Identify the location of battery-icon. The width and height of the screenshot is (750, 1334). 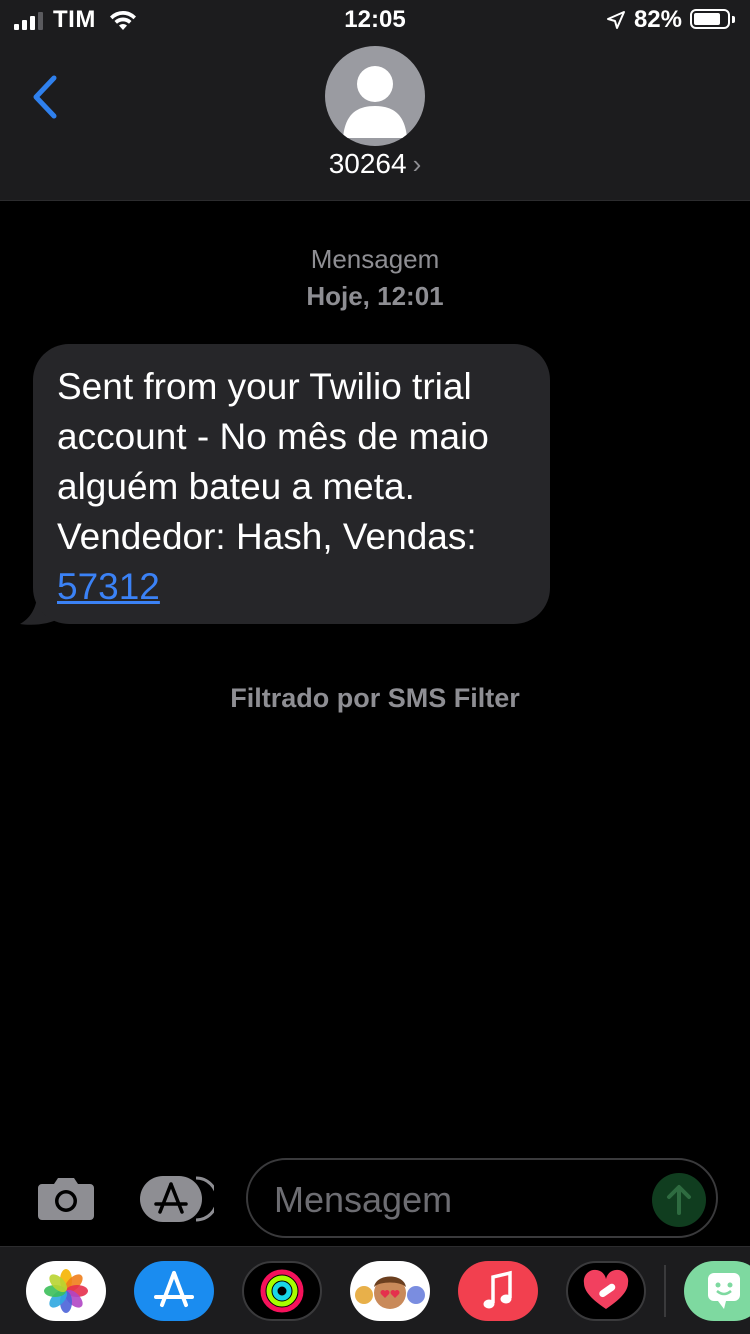
(713, 20).